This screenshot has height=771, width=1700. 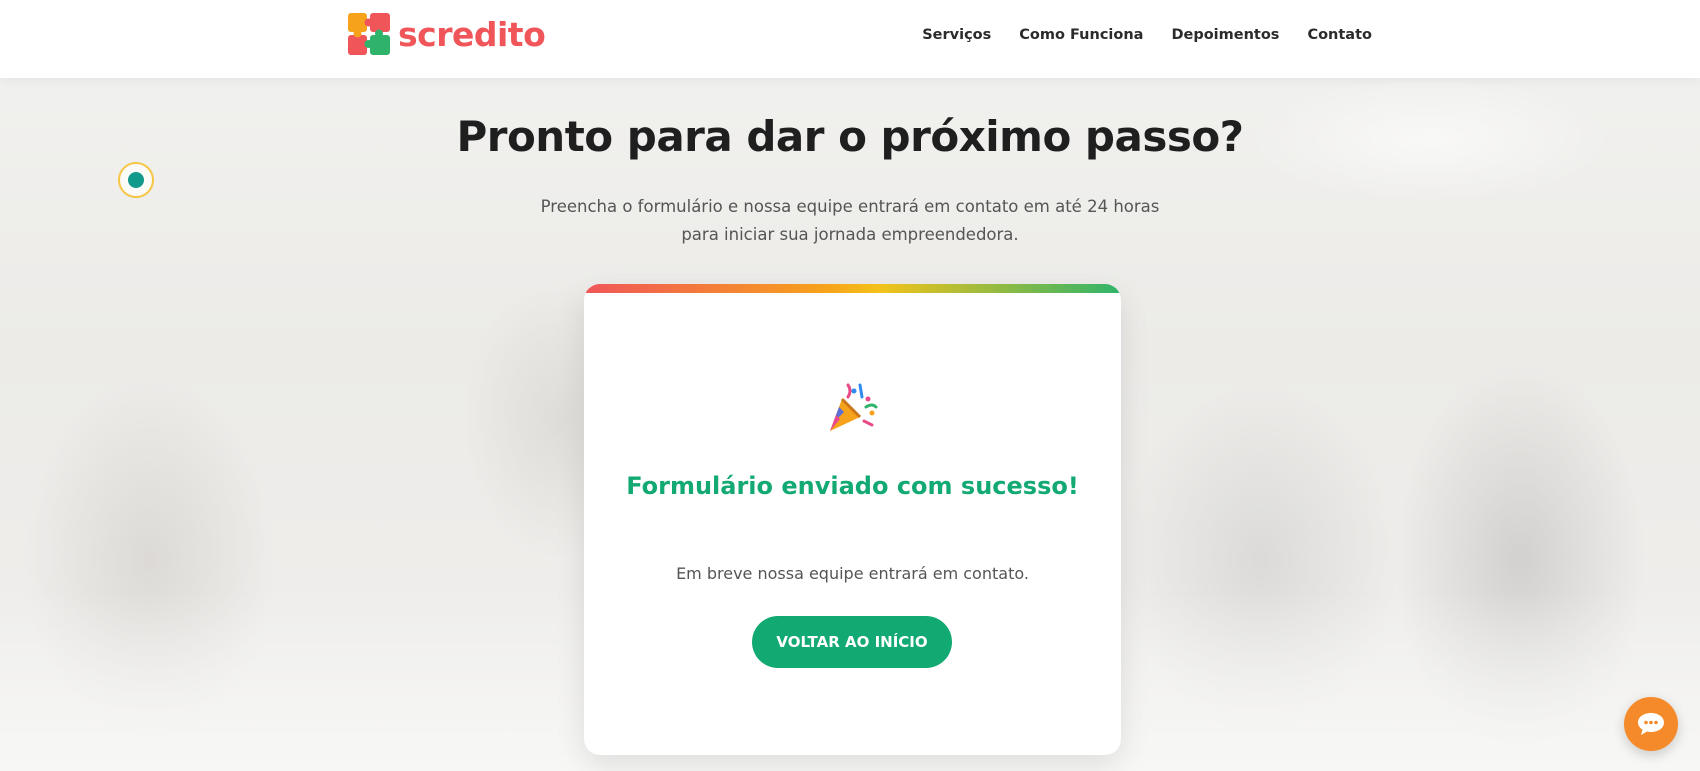 What do you see at coordinates (850, 136) in the screenshot?
I see `page-title: Pronto para dar o próximo passo?` at bounding box center [850, 136].